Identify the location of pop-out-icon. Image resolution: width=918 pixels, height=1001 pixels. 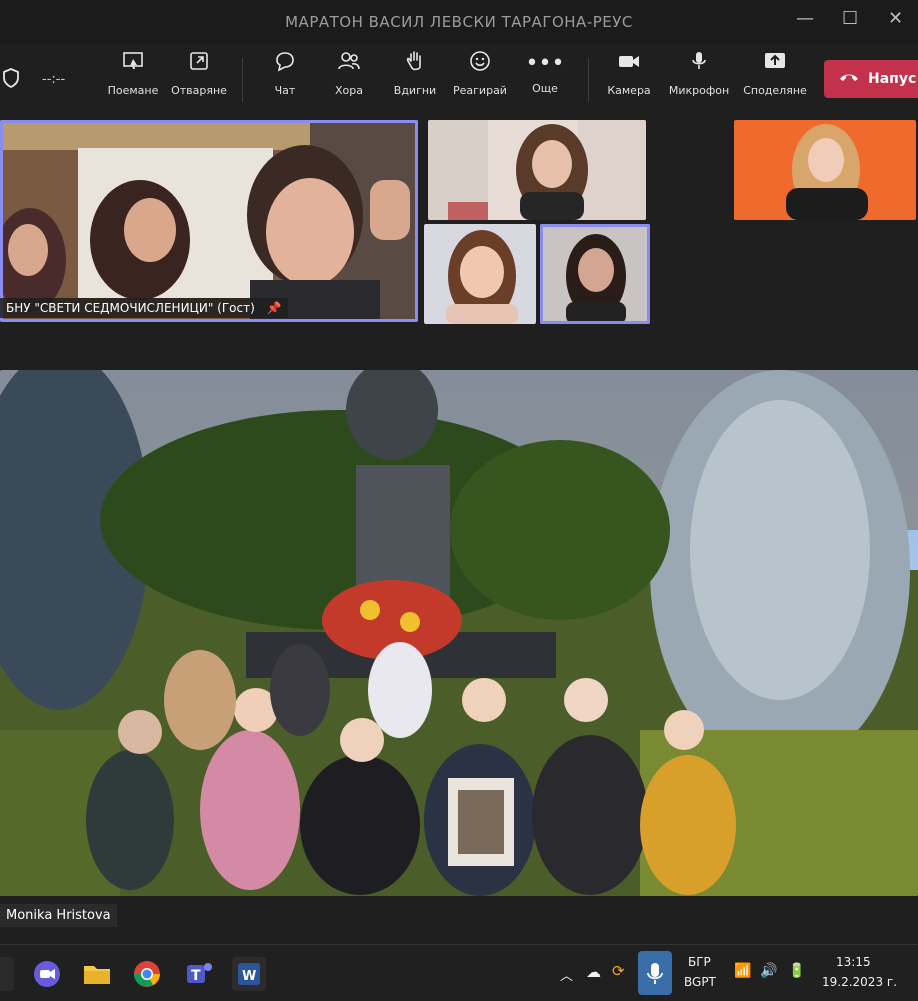
(199, 65).